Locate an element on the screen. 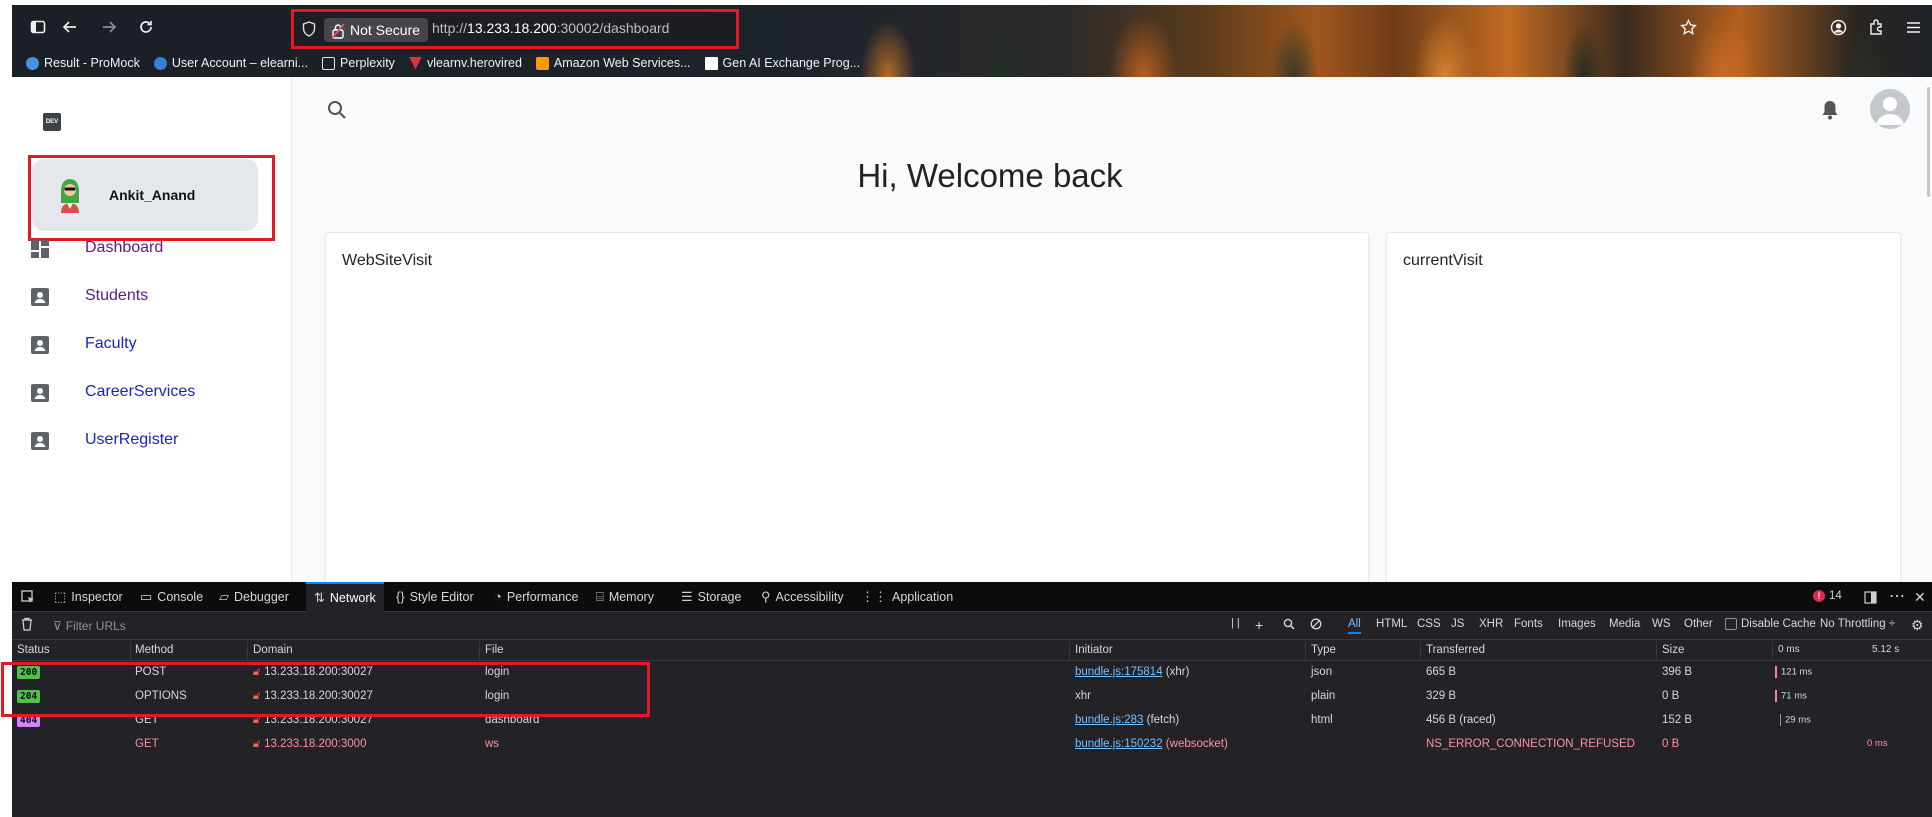 The height and width of the screenshot is (817, 1932). column-header: Domain is located at coordinates (273, 650).